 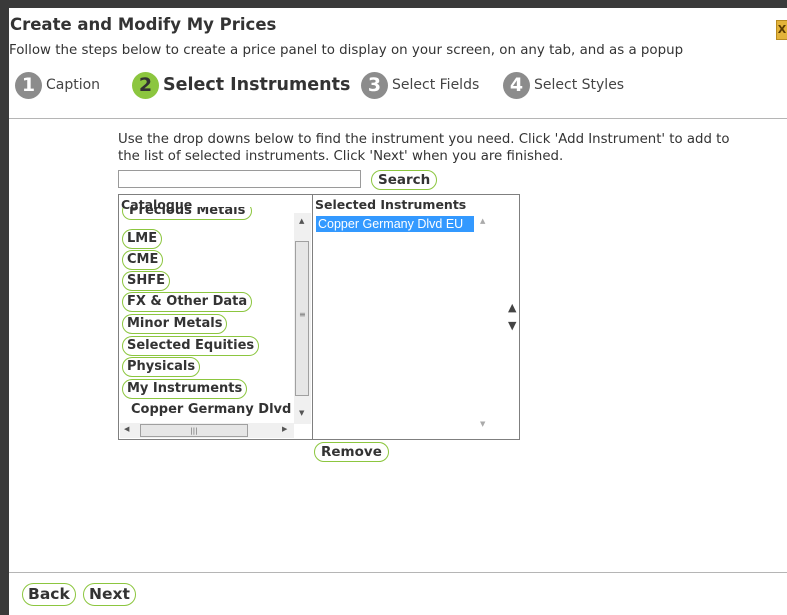 I want to click on catalogue-item-fx-other-data: FX & Other Data, so click(x=187, y=302).